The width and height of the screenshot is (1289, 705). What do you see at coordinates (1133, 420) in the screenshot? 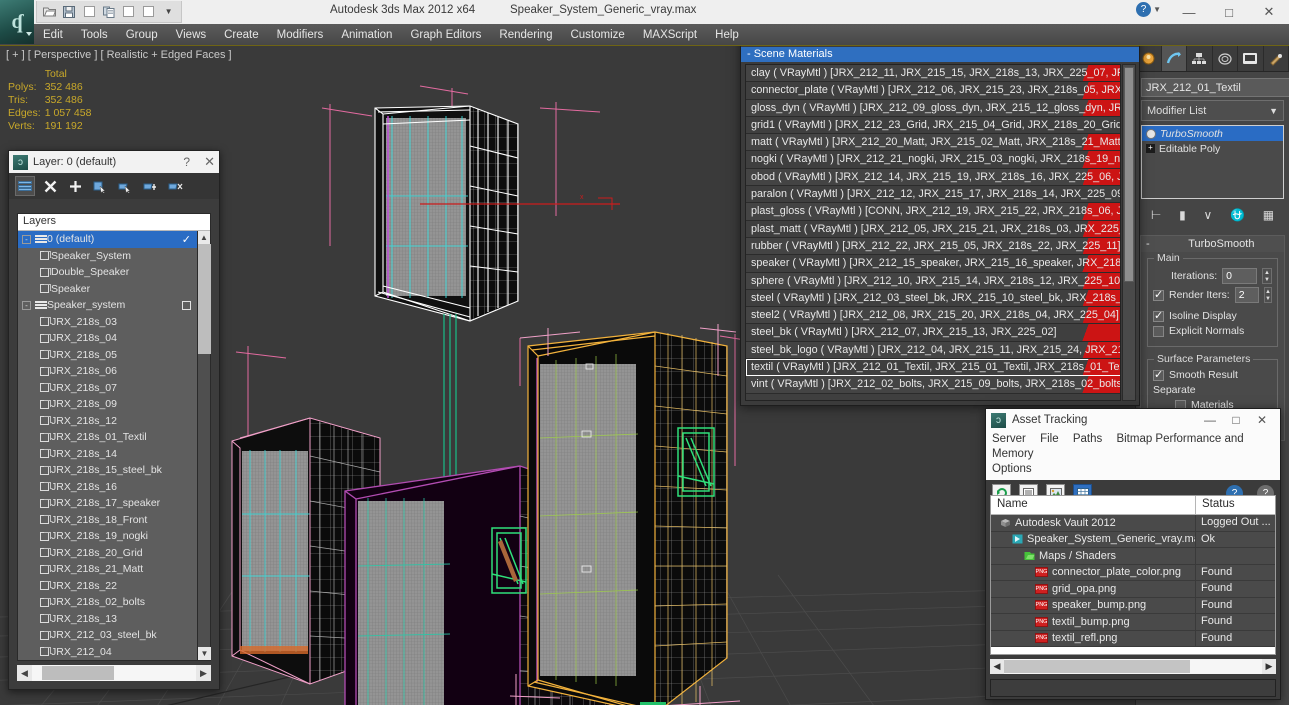
I see `asset-tracking-titlebar: ɔ Asset Tracking — □ ✕` at bounding box center [1133, 420].